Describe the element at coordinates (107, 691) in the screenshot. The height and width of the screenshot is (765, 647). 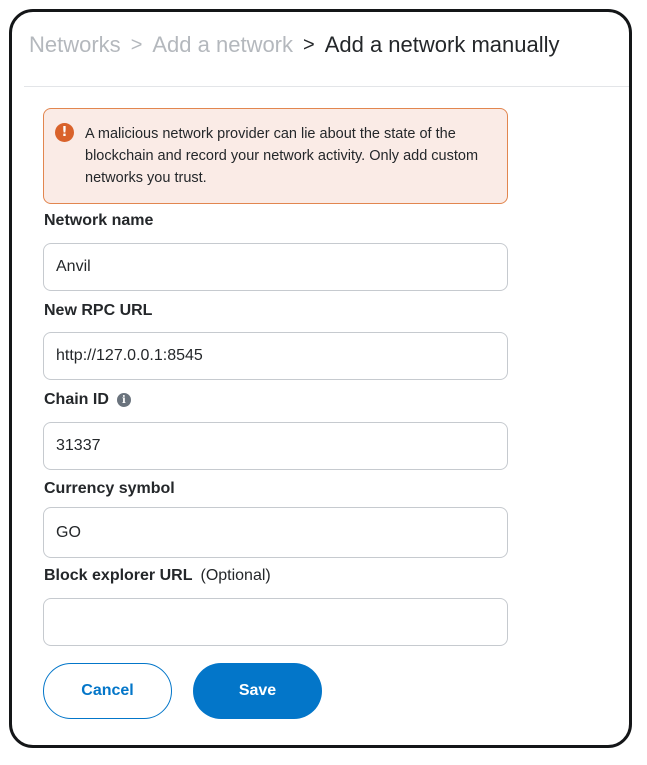
I see `cancel-button: Cancel` at that location.